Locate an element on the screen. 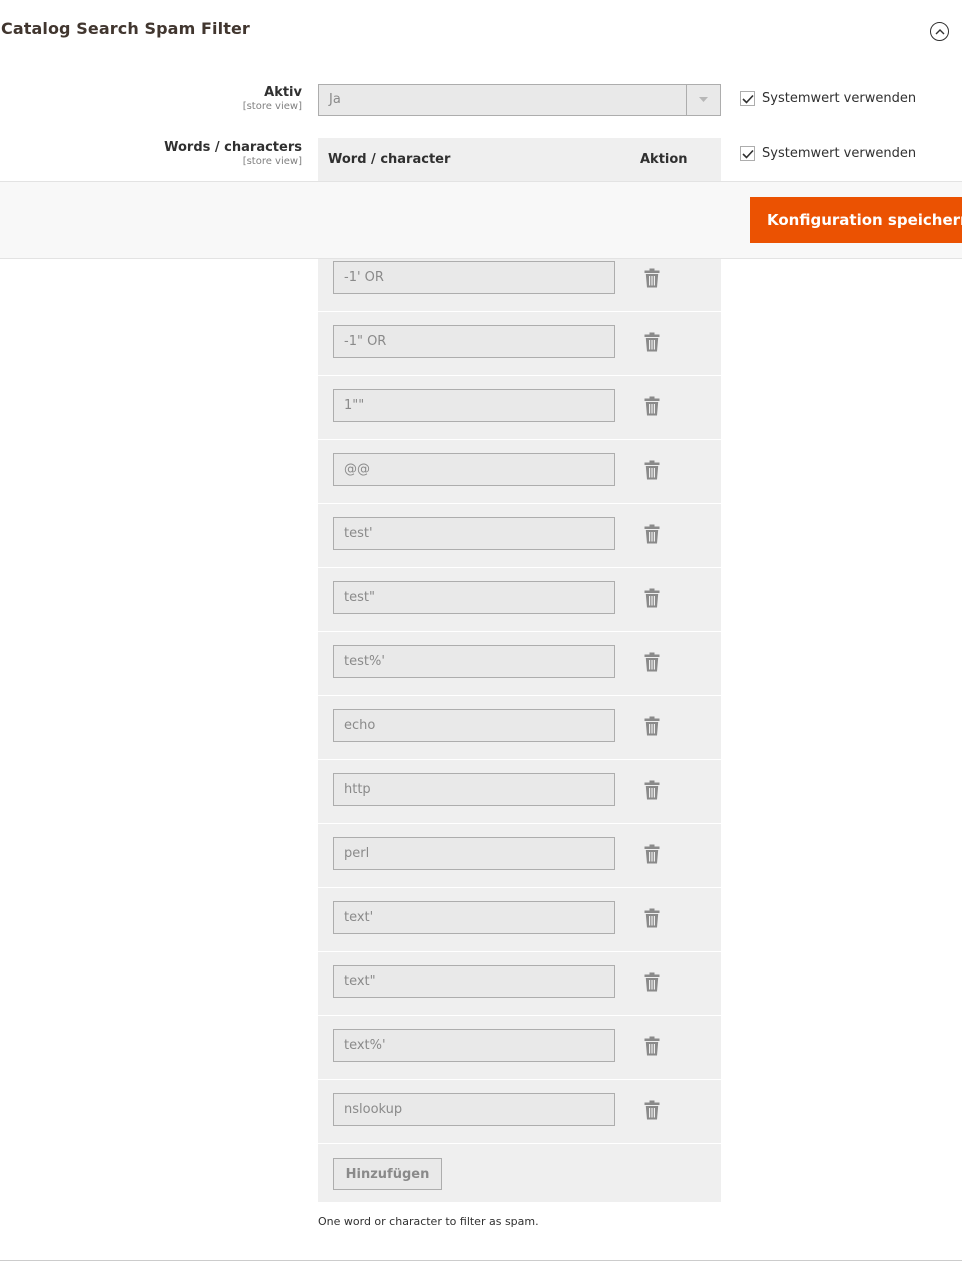  aktiv-system-value: Systemwert verwenden is located at coordinates (828, 98).